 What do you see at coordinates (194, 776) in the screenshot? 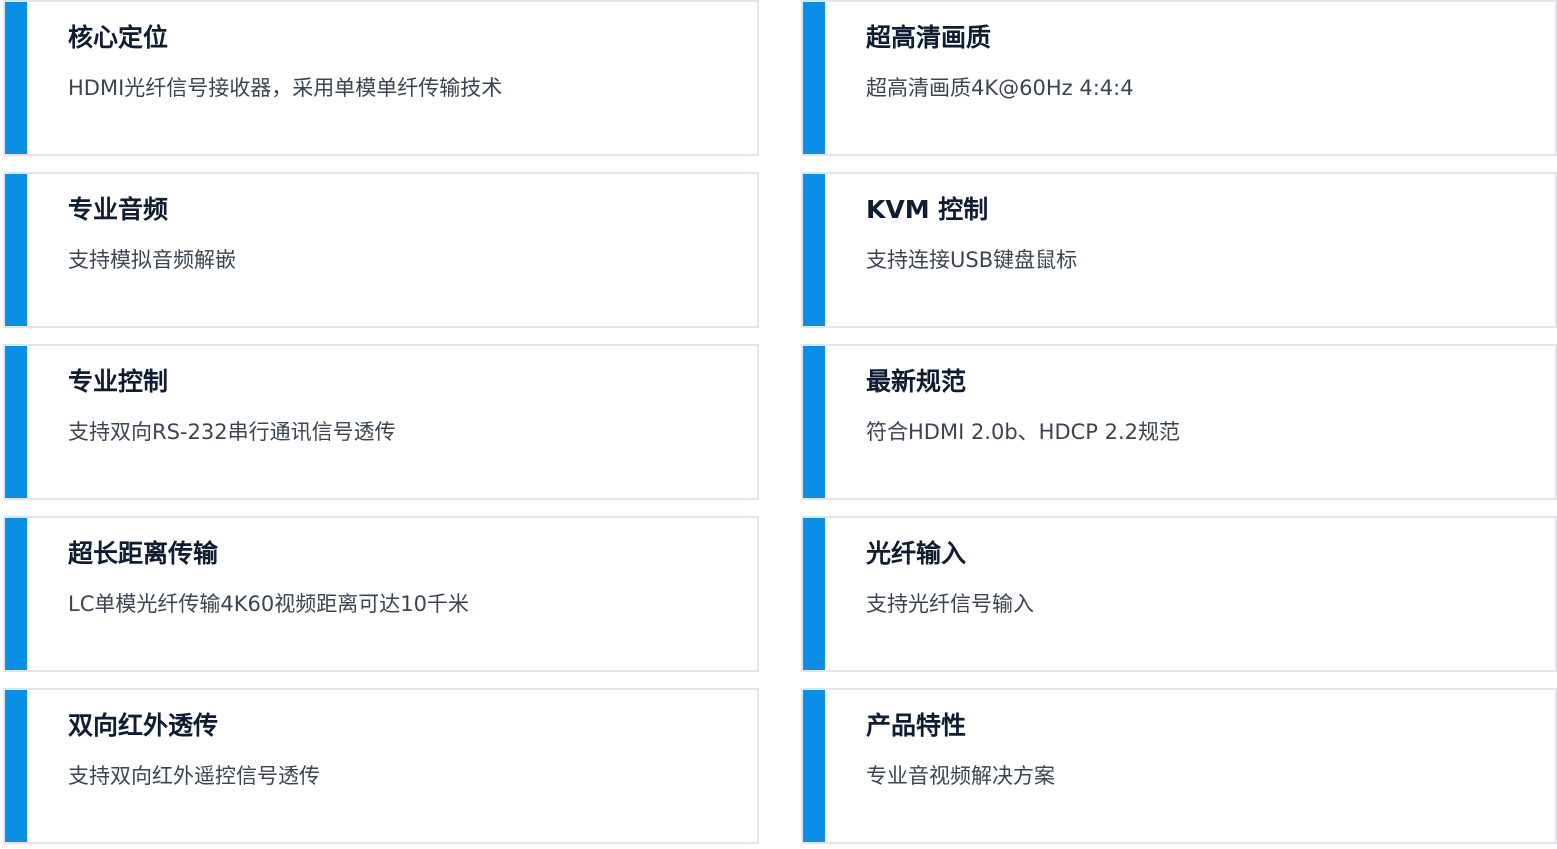
I see `feature-description: 支持双向红外遥控信号透传` at bounding box center [194, 776].